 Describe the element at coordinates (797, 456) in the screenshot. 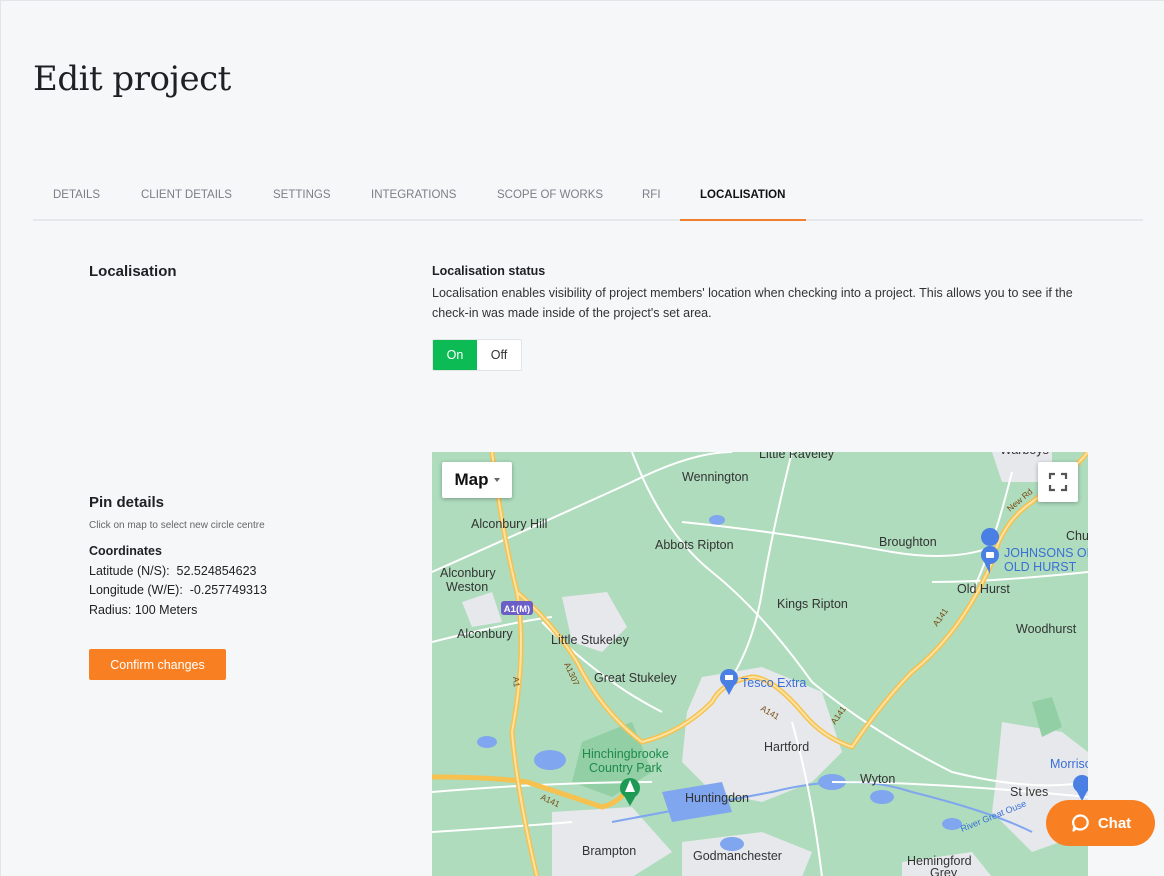

I see `place-little-raveley: Little Raveley` at that location.